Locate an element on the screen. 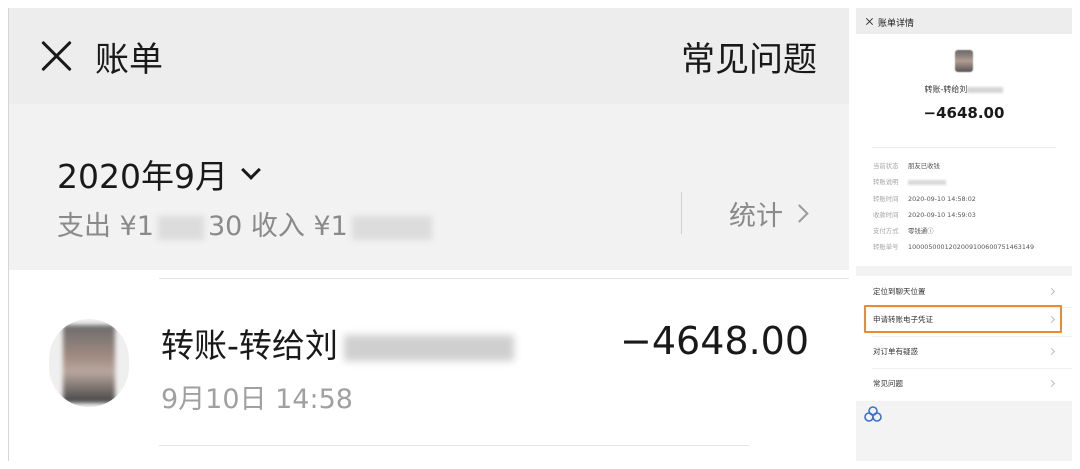 This screenshot has width=1080, height=469. income-prefix: 收入 ¥1 is located at coordinates (299, 226).